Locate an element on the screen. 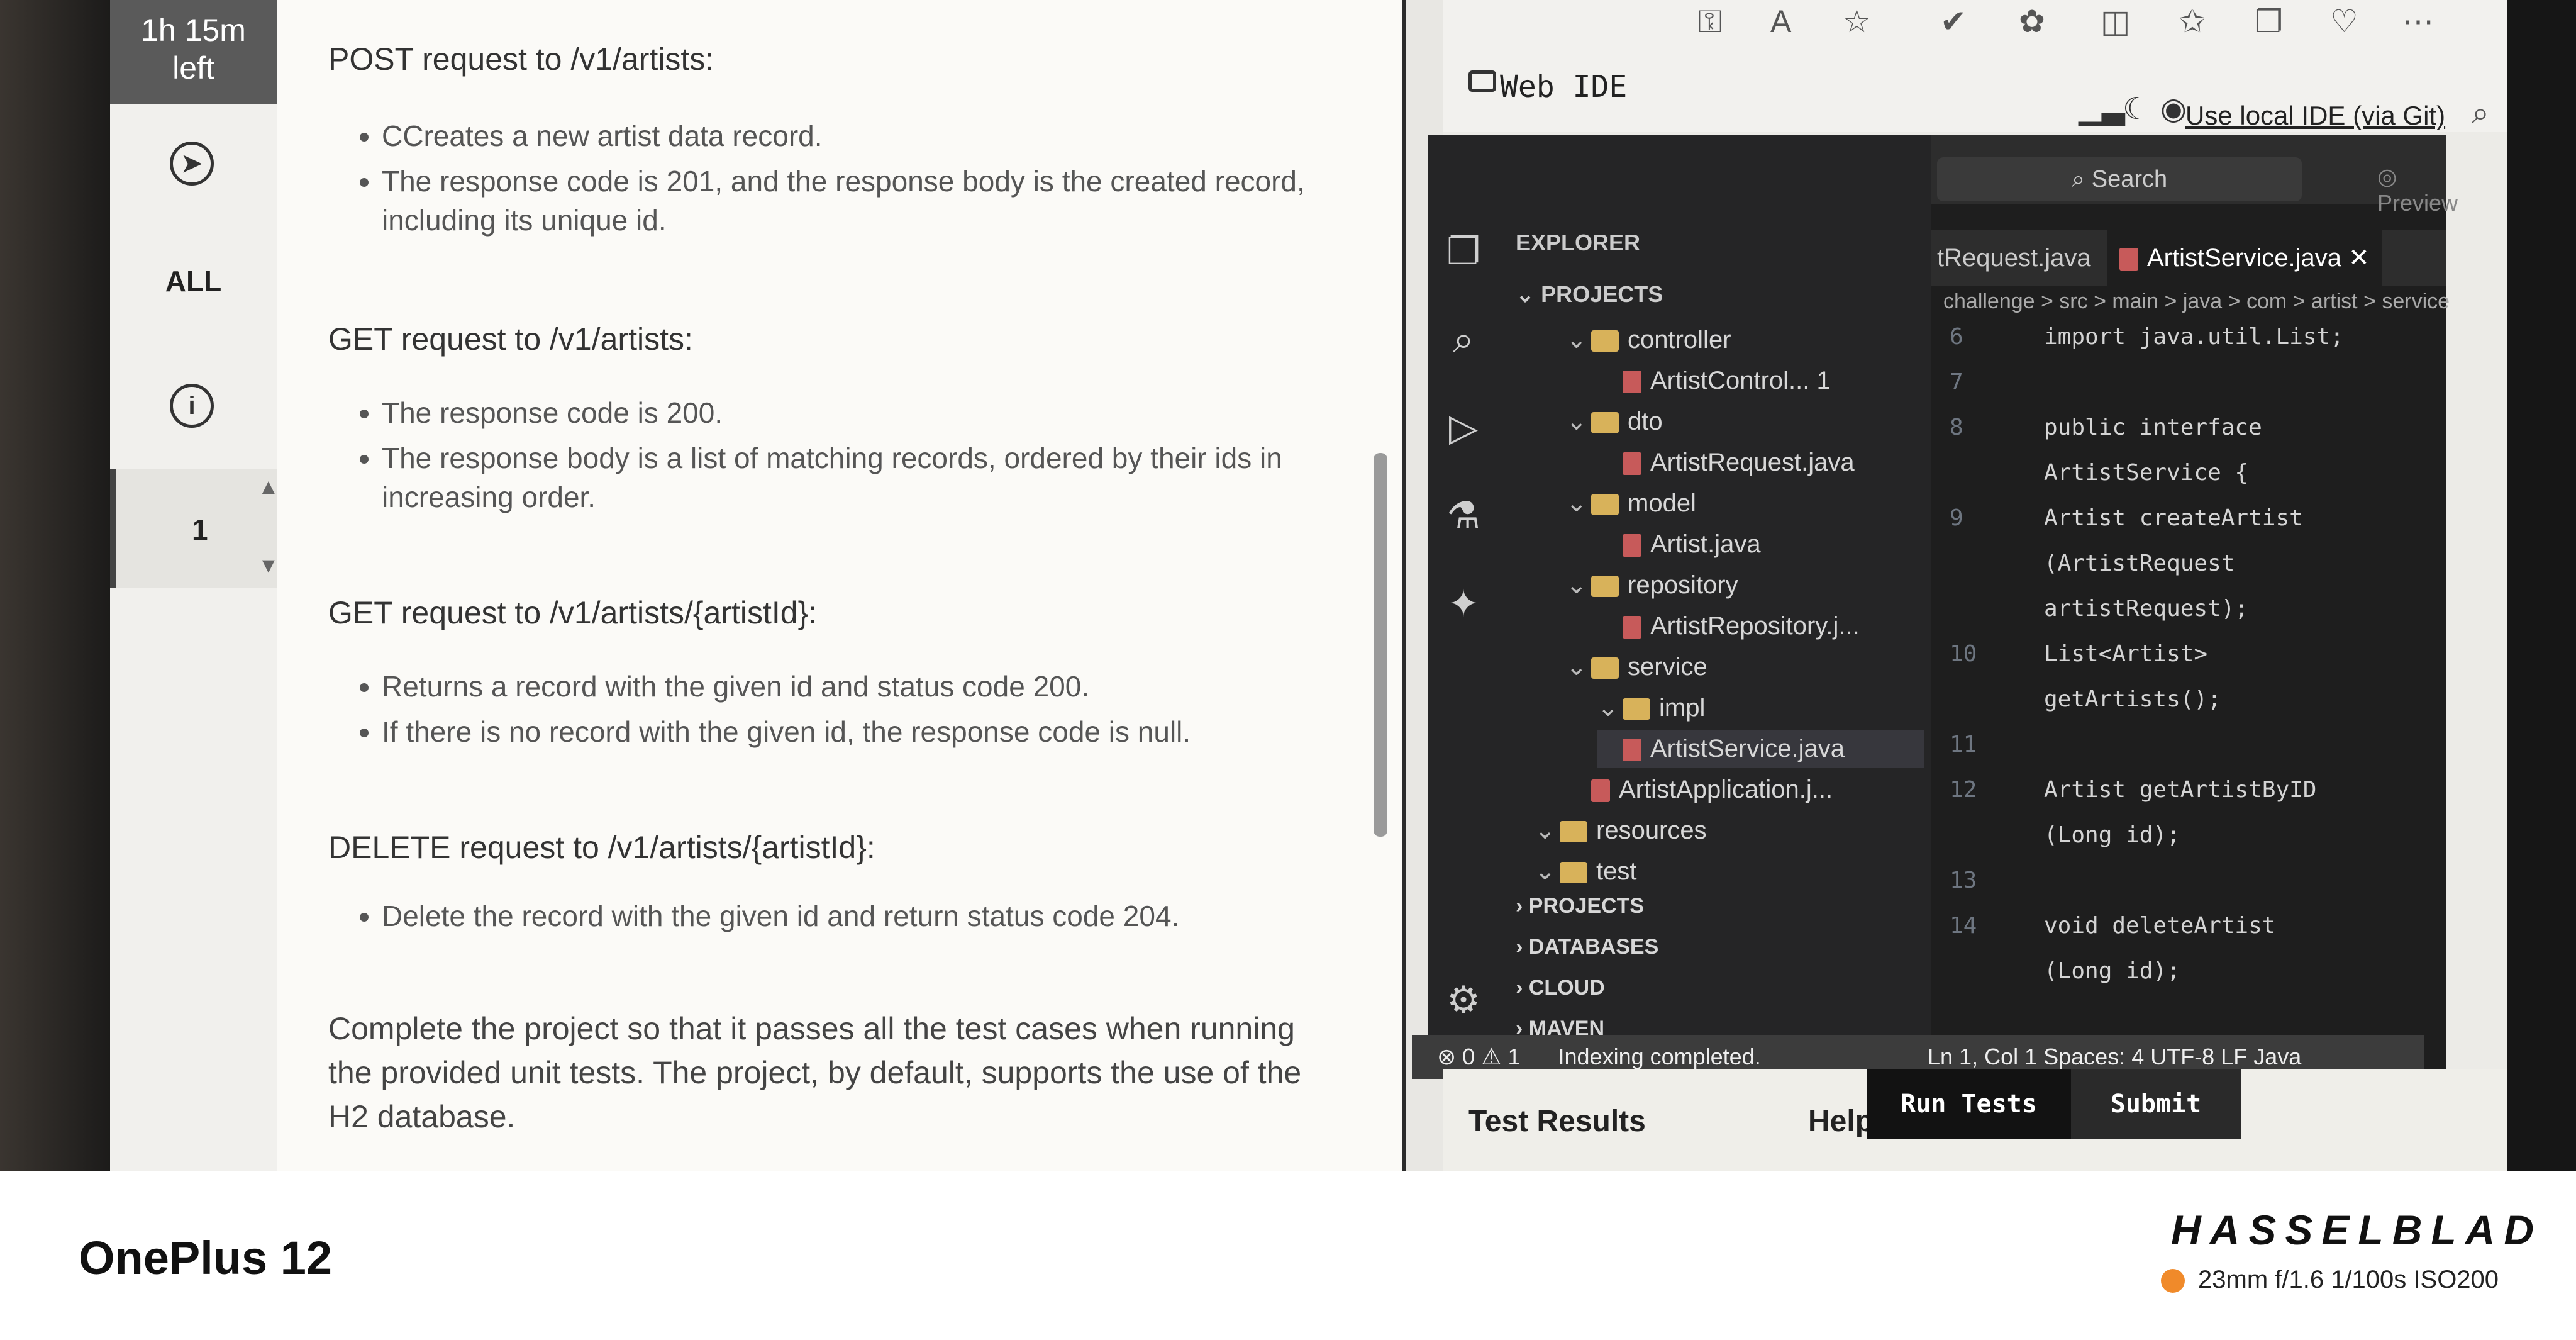  run-tests-button: Run Tests is located at coordinates (1969, 1104).